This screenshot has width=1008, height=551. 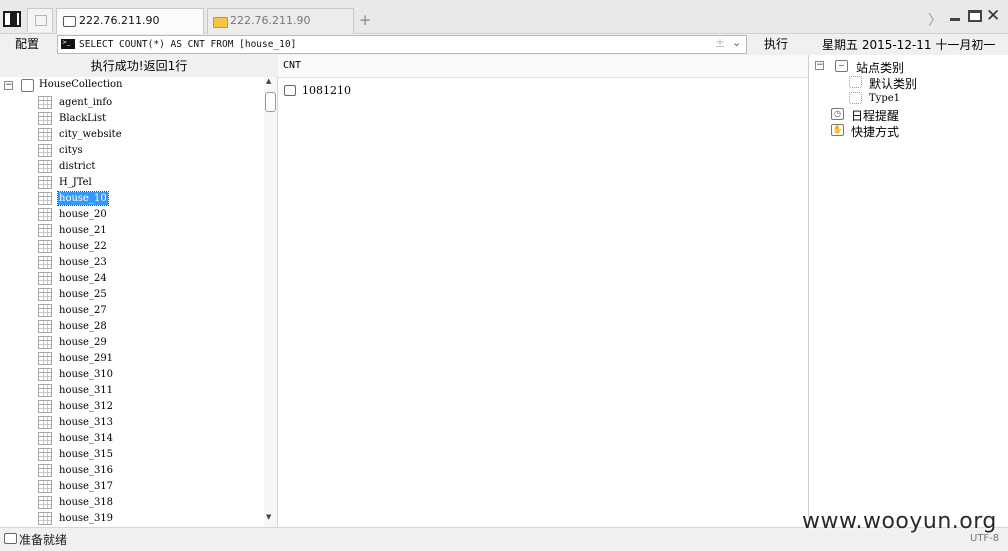 What do you see at coordinates (148, 167) in the screenshot?
I see `table-row: district` at bounding box center [148, 167].